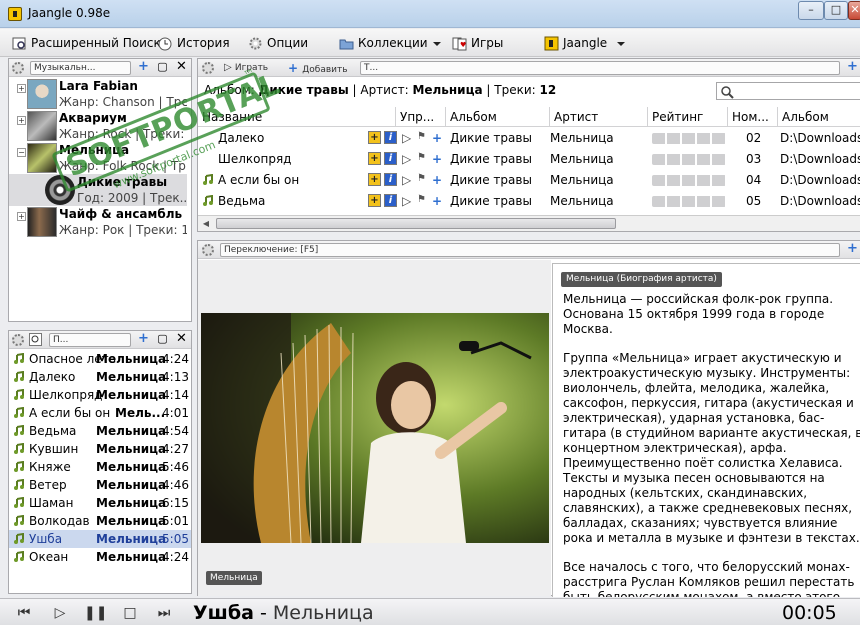 Image resolution: width=860 pixels, height=625 pixels. Describe the element at coordinates (100, 377) in the screenshot. I see `playlist-track-row: Далеко Мельница 4:13` at that location.